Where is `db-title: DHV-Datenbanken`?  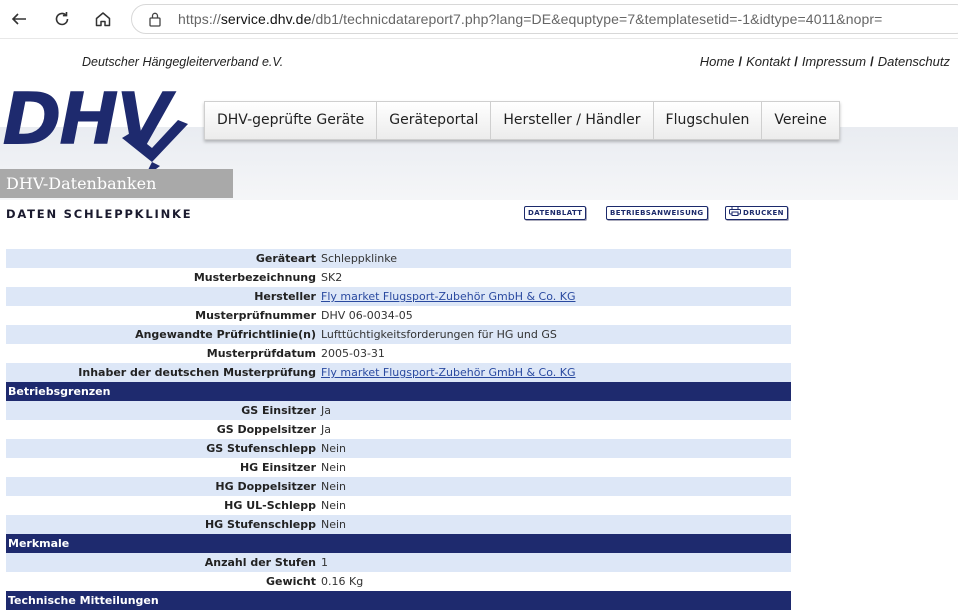
db-title: DHV-Datenbanken is located at coordinates (116, 183).